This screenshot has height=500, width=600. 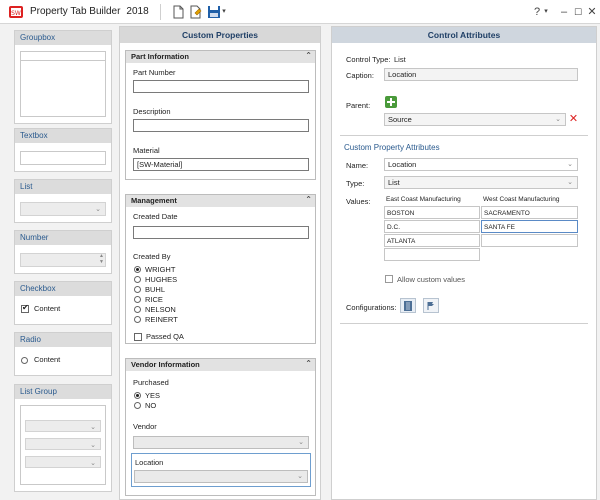 I want to click on radio-content-label: Content, so click(x=47, y=359).